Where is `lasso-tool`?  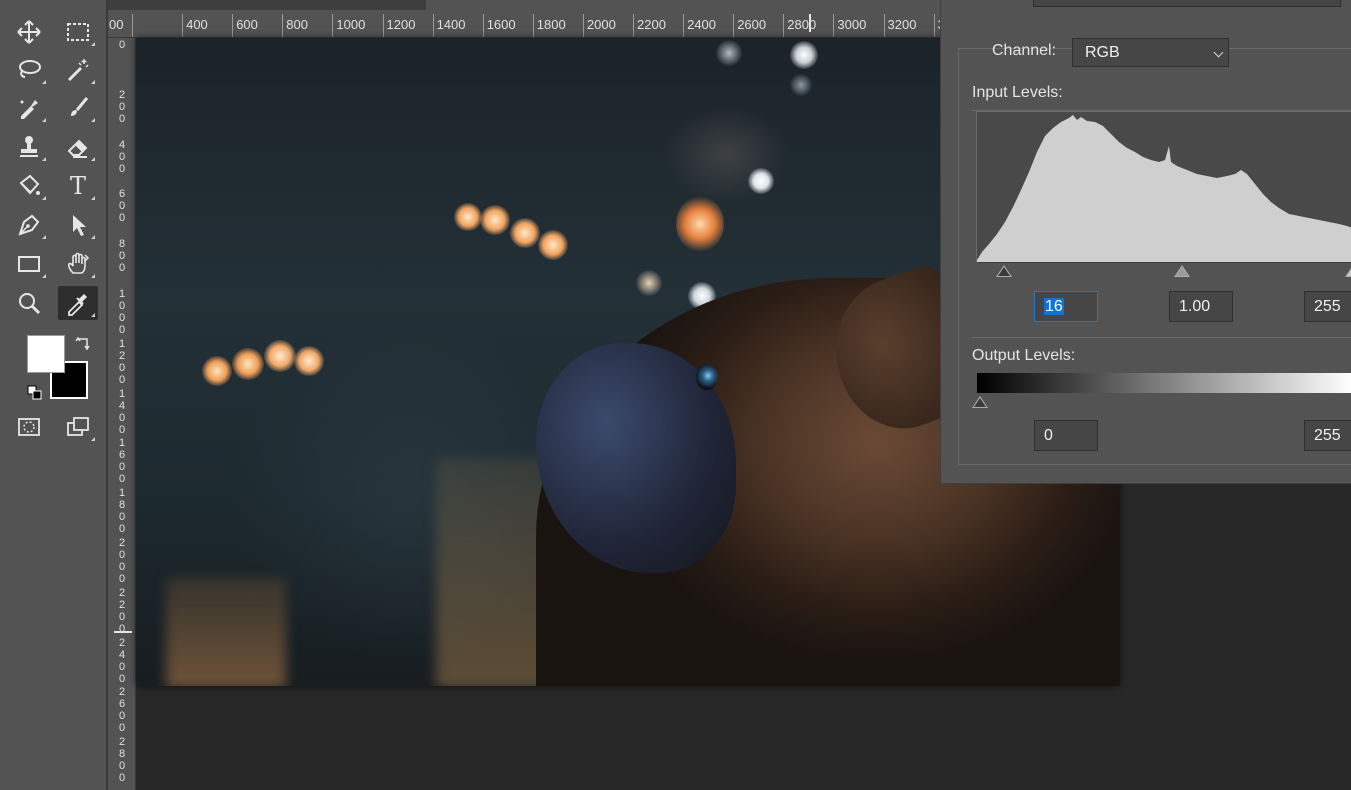
lasso-tool is located at coordinates (29, 70).